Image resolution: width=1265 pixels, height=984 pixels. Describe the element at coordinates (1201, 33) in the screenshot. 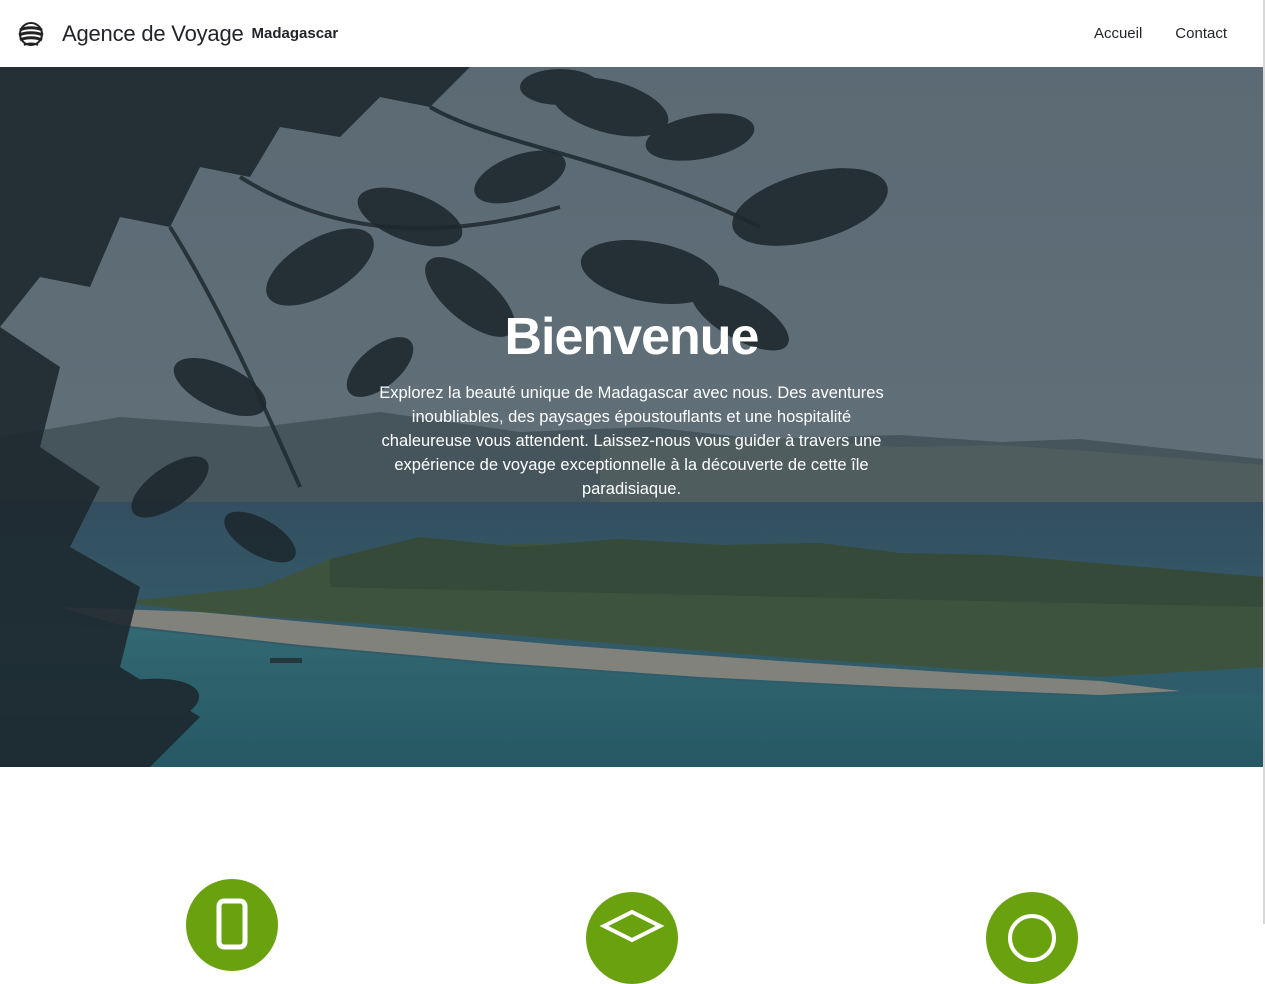

I see `nav-link-contact: Contact` at that location.